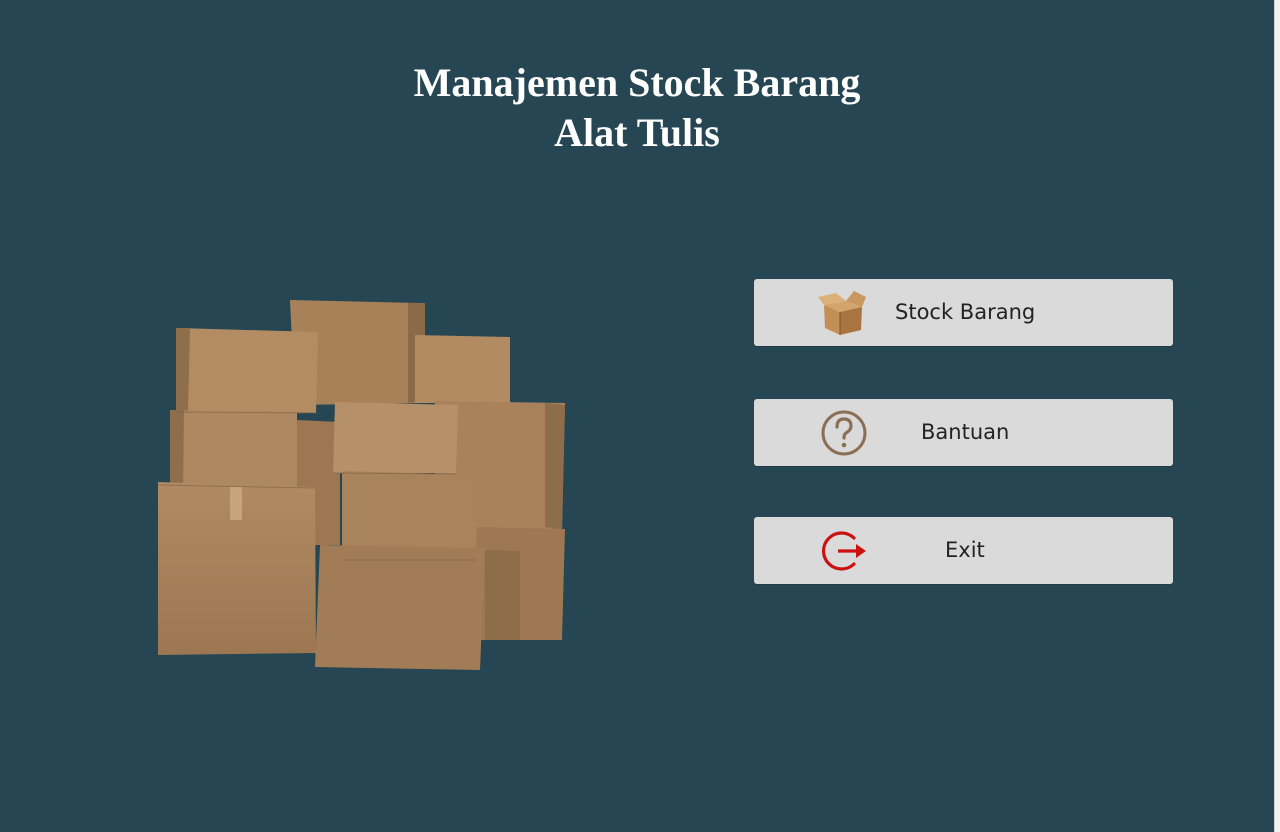  Describe the element at coordinates (637, 108) in the screenshot. I see `page-title: Manajemen Stock Barang Alat Tulis` at that location.